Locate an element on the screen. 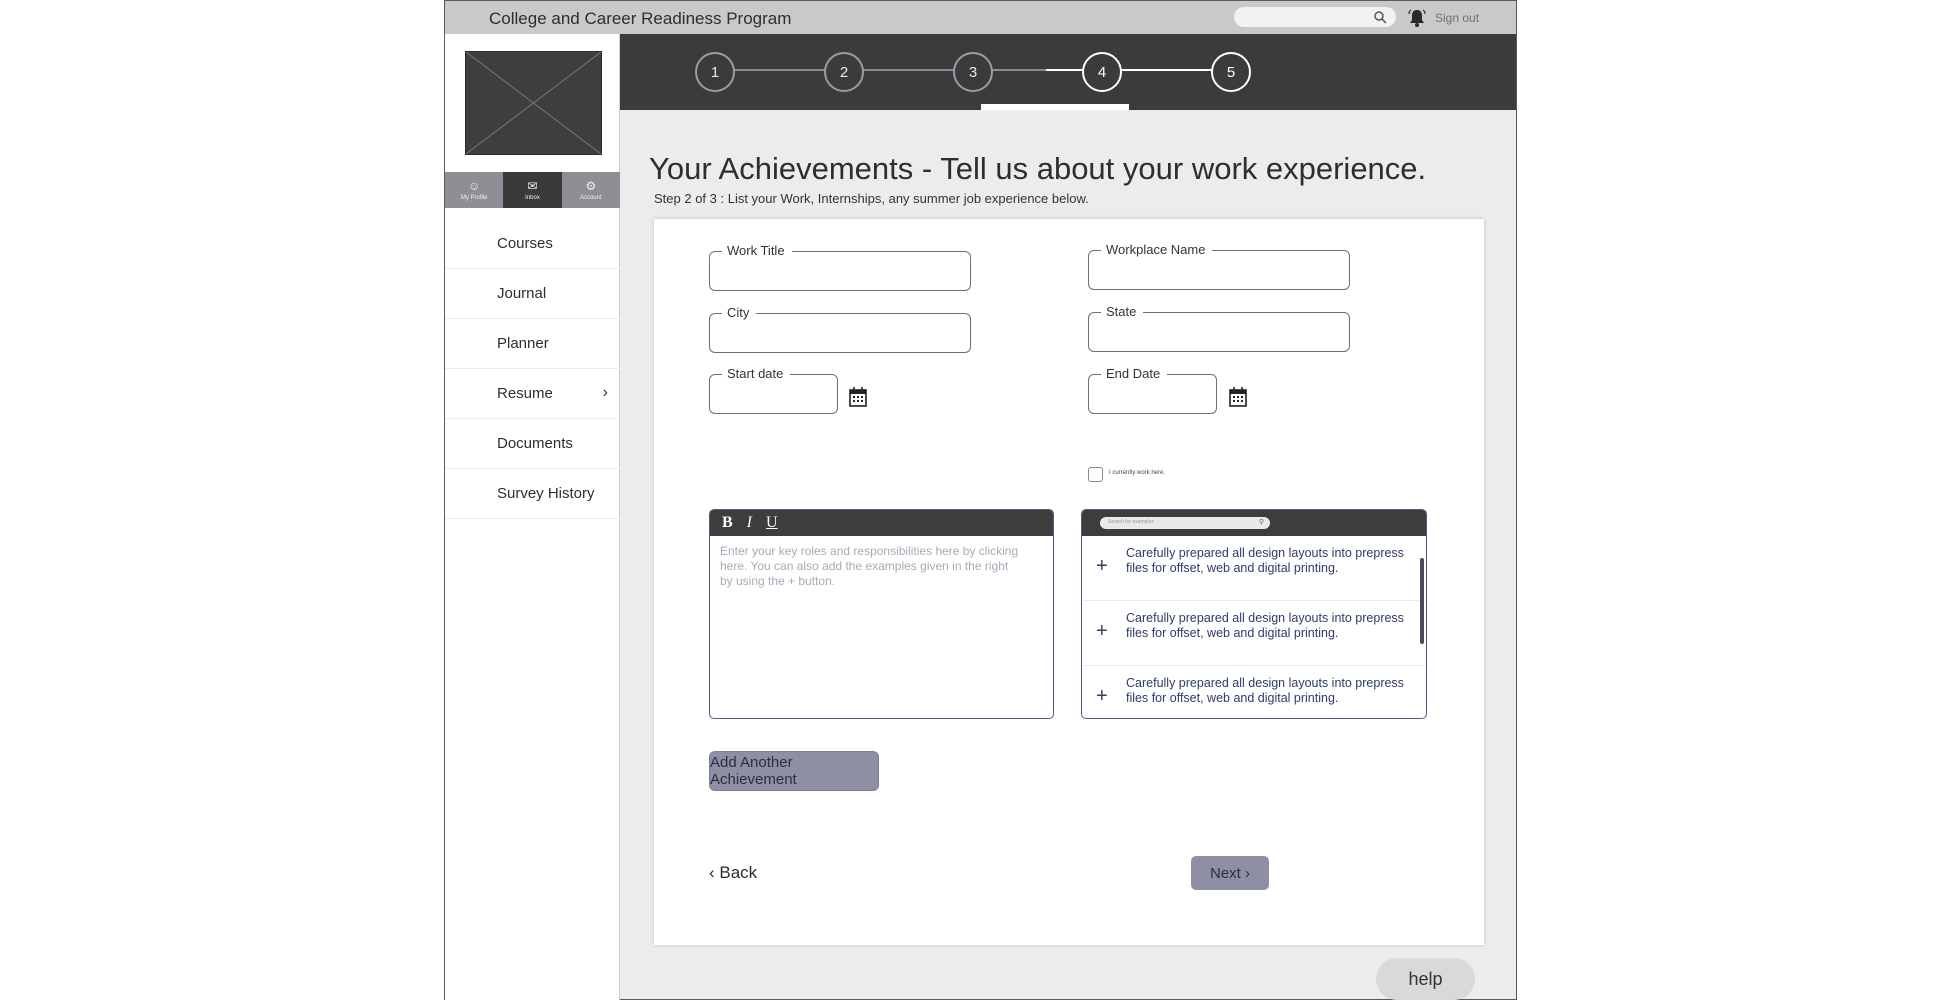 This screenshot has height=1000, width=1950. inbox-label: Inbox is located at coordinates (532, 197).